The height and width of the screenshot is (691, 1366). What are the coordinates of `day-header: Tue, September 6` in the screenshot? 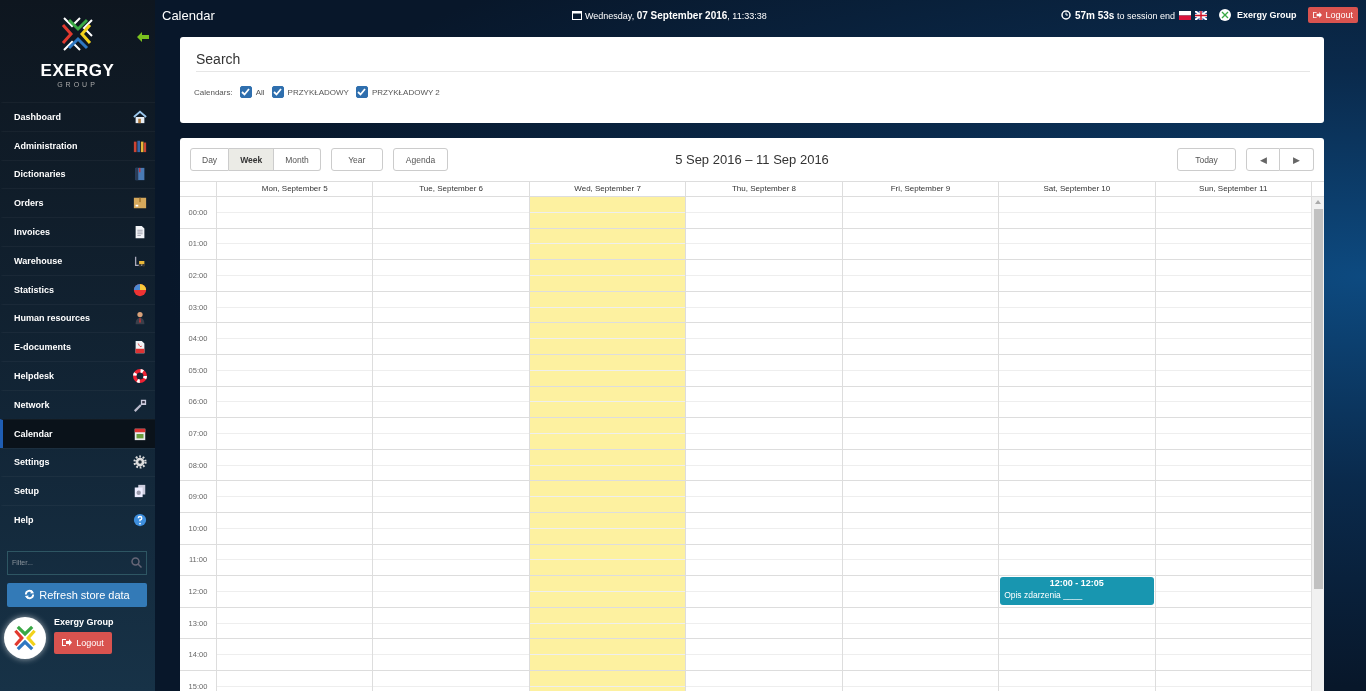 It's located at (450, 189).